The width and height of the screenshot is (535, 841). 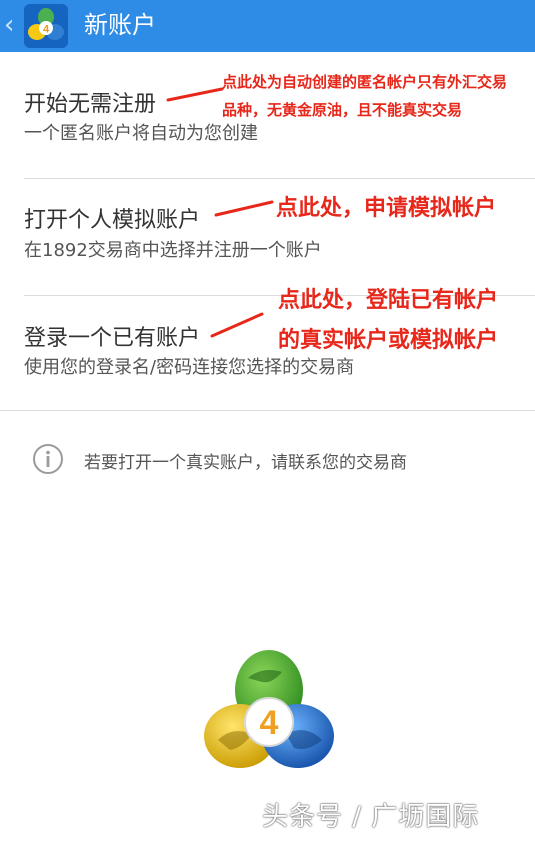 I want to click on watermark: 头条号 / 广坜国际, so click(x=371, y=817).